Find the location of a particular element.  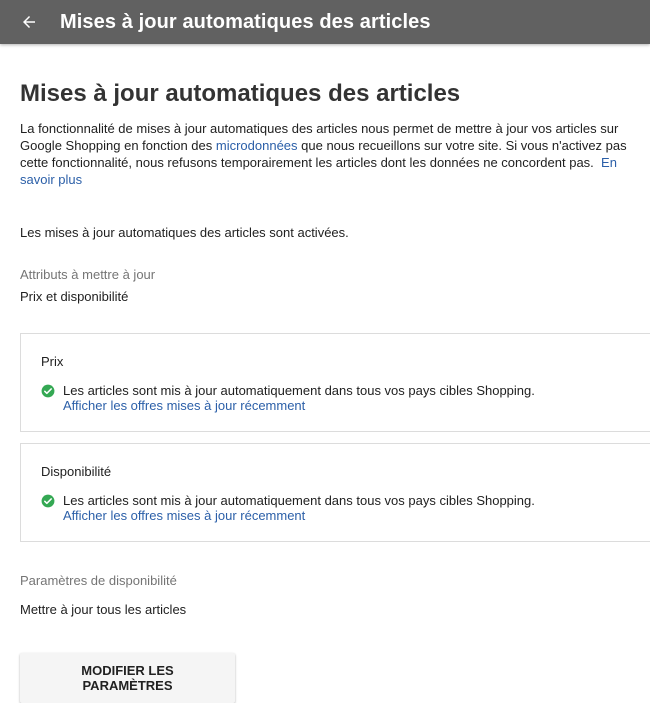

header-title: Mises à jour automatiques des articles is located at coordinates (245, 21).